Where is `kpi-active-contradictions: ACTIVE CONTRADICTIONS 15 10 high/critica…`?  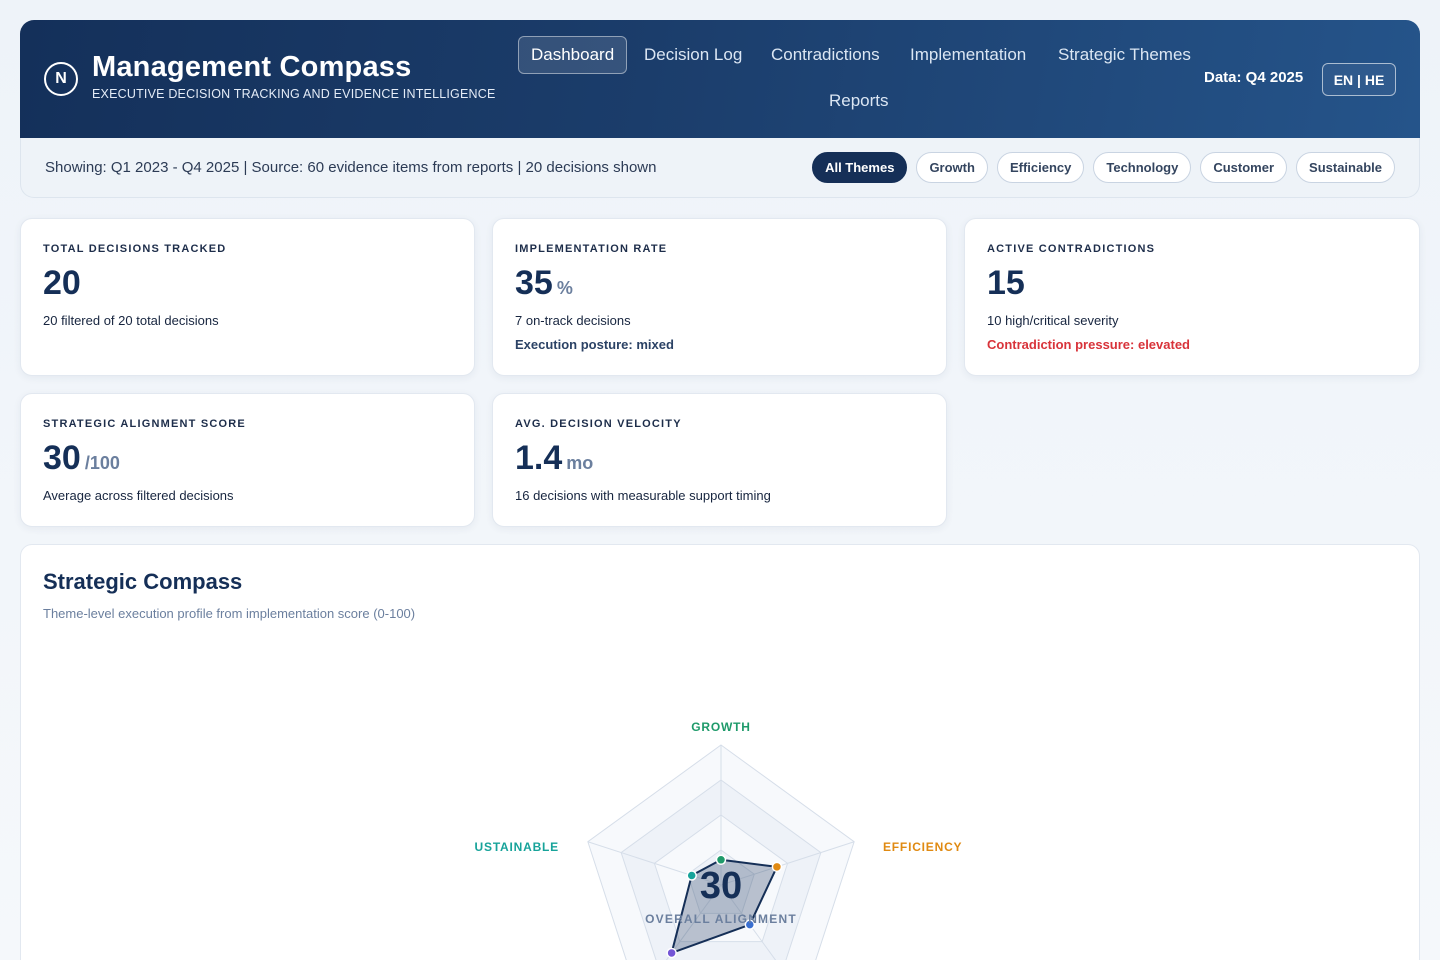
kpi-active-contradictions: ACTIVE CONTRADICTIONS 15 10 high/critica… is located at coordinates (1192, 297).